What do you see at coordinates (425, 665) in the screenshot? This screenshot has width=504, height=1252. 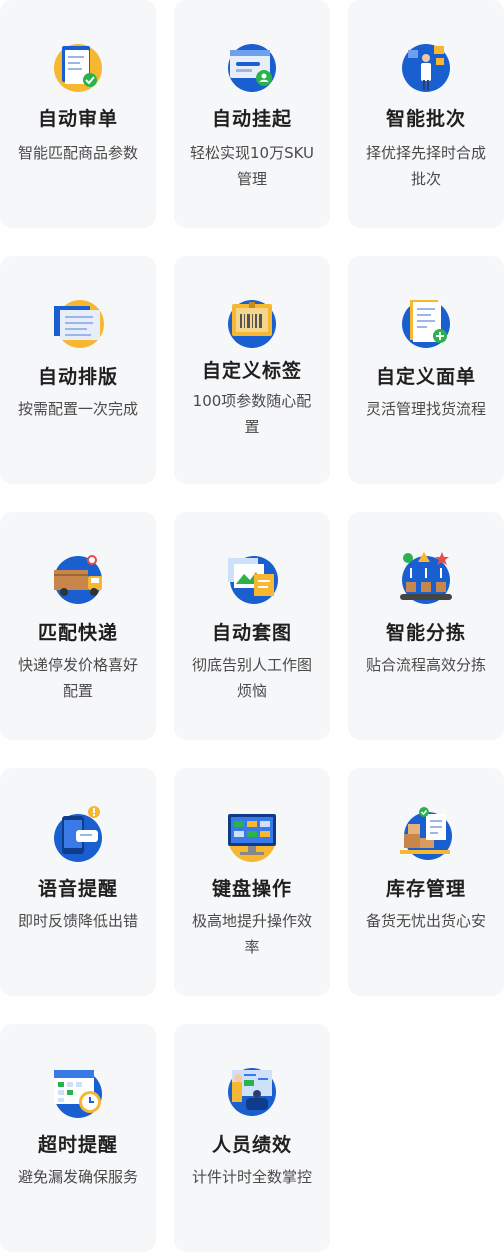 I see `feature-desc: 贴合流程高效分拣` at bounding box center [425, 665].